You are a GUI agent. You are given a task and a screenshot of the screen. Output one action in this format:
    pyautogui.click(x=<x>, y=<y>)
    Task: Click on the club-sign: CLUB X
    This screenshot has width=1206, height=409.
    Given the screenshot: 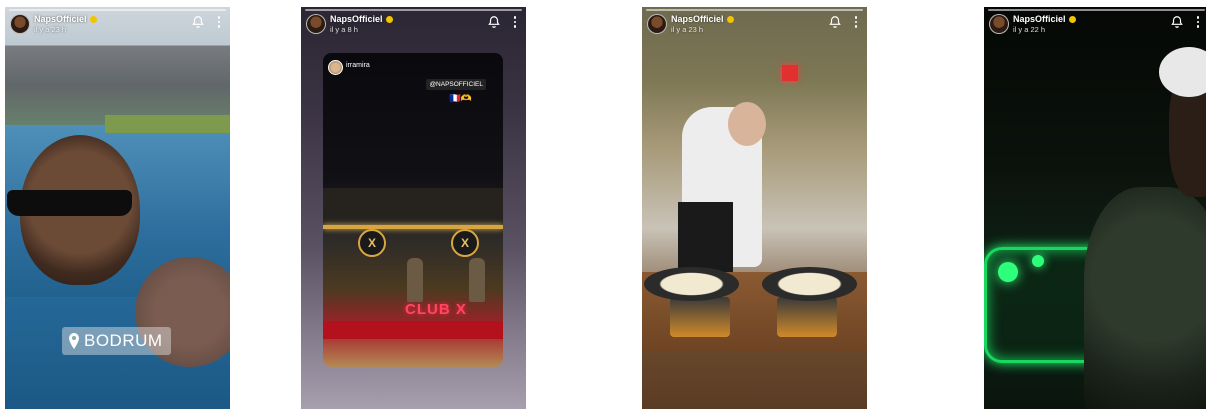 What is the action you would take?
    pyautogui.click(x=436, y=309)
    